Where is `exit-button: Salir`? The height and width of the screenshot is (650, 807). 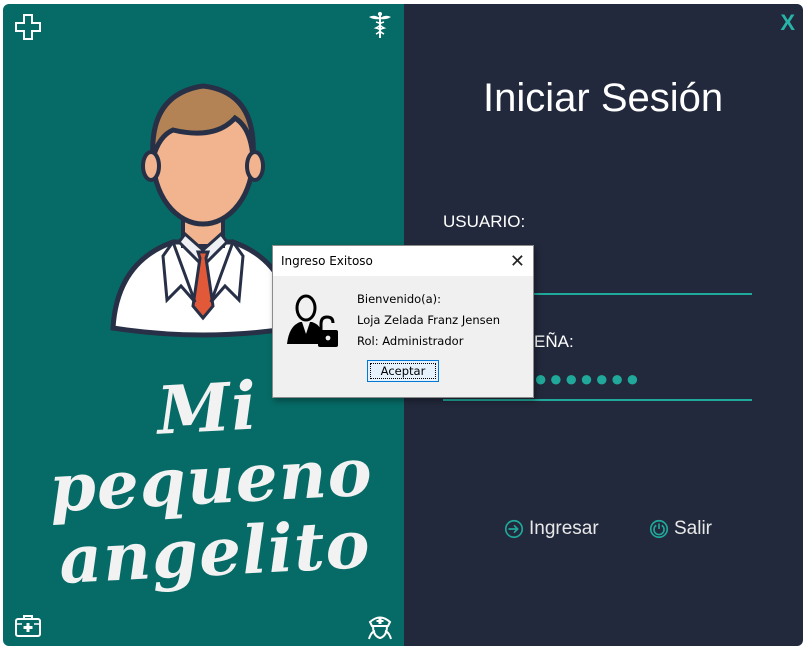
exit-button: Salir is located at coordinates (680, 529).